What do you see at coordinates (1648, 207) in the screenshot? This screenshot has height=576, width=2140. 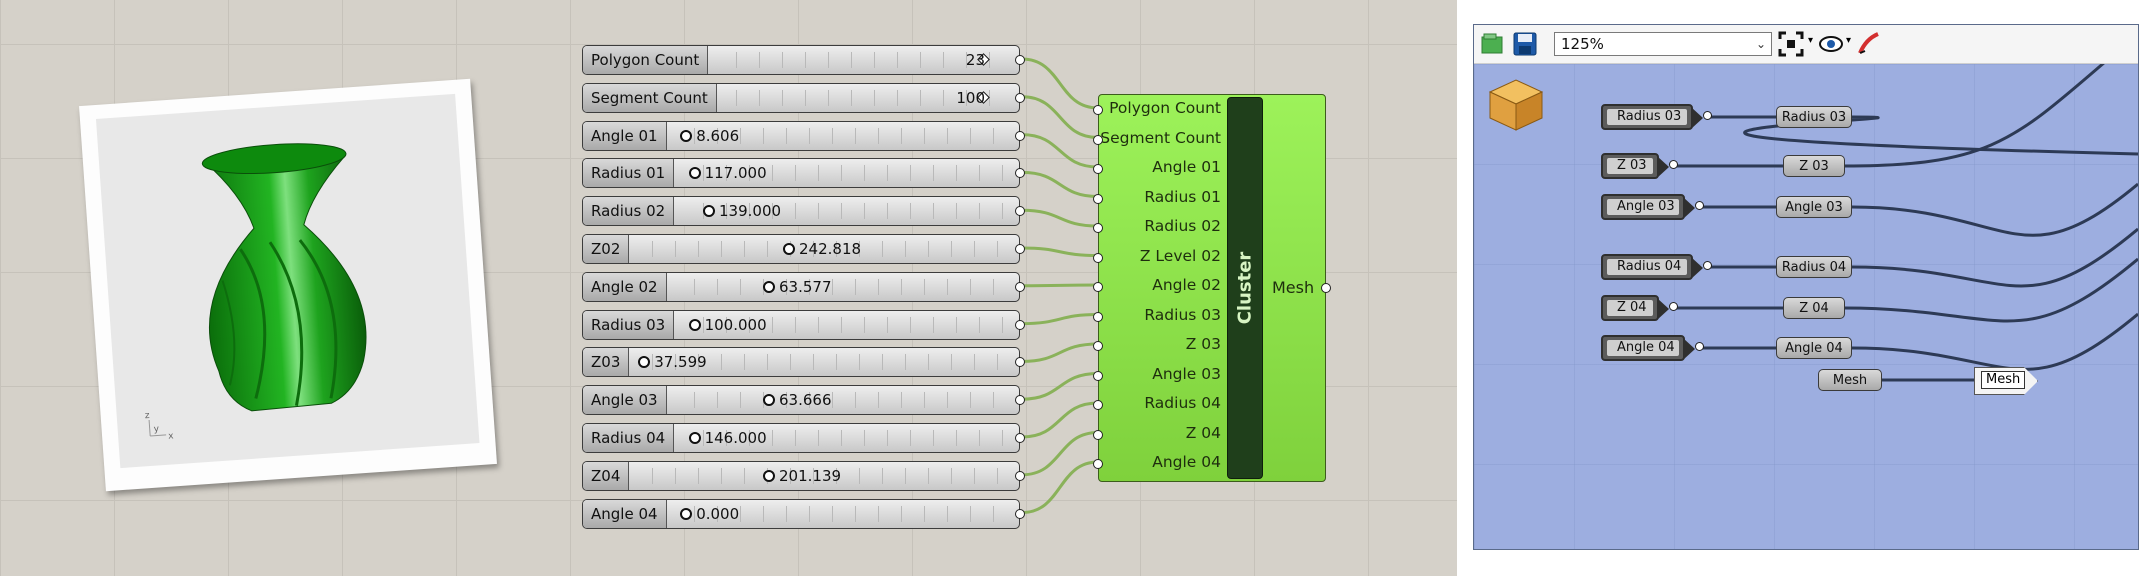 I see `cluster-input-param: Angle 03` at bounding box center [1648, 207].